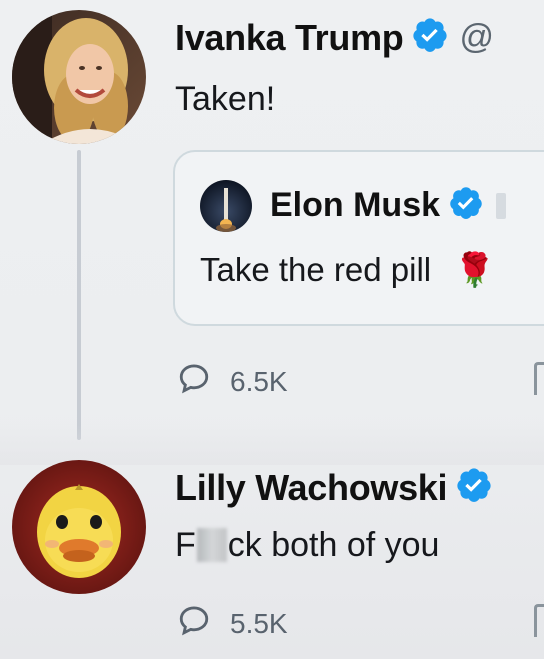  I want to click on reply-action: 6.5K, so click(232, 381).